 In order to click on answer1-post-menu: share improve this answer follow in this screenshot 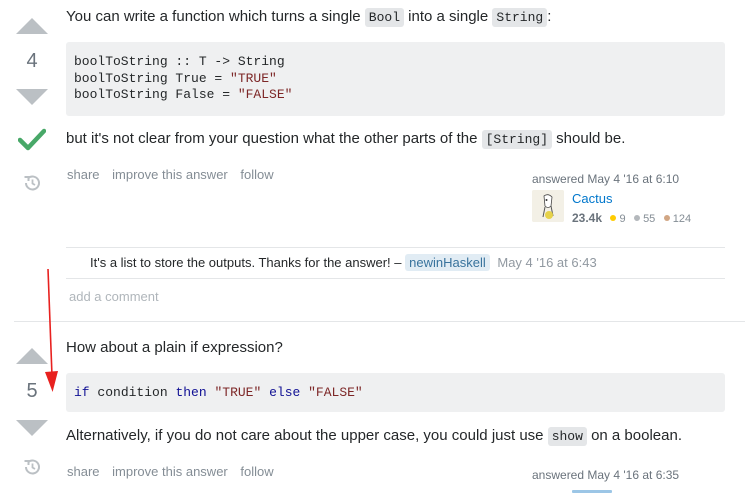, I will do `click(175, 174)`.